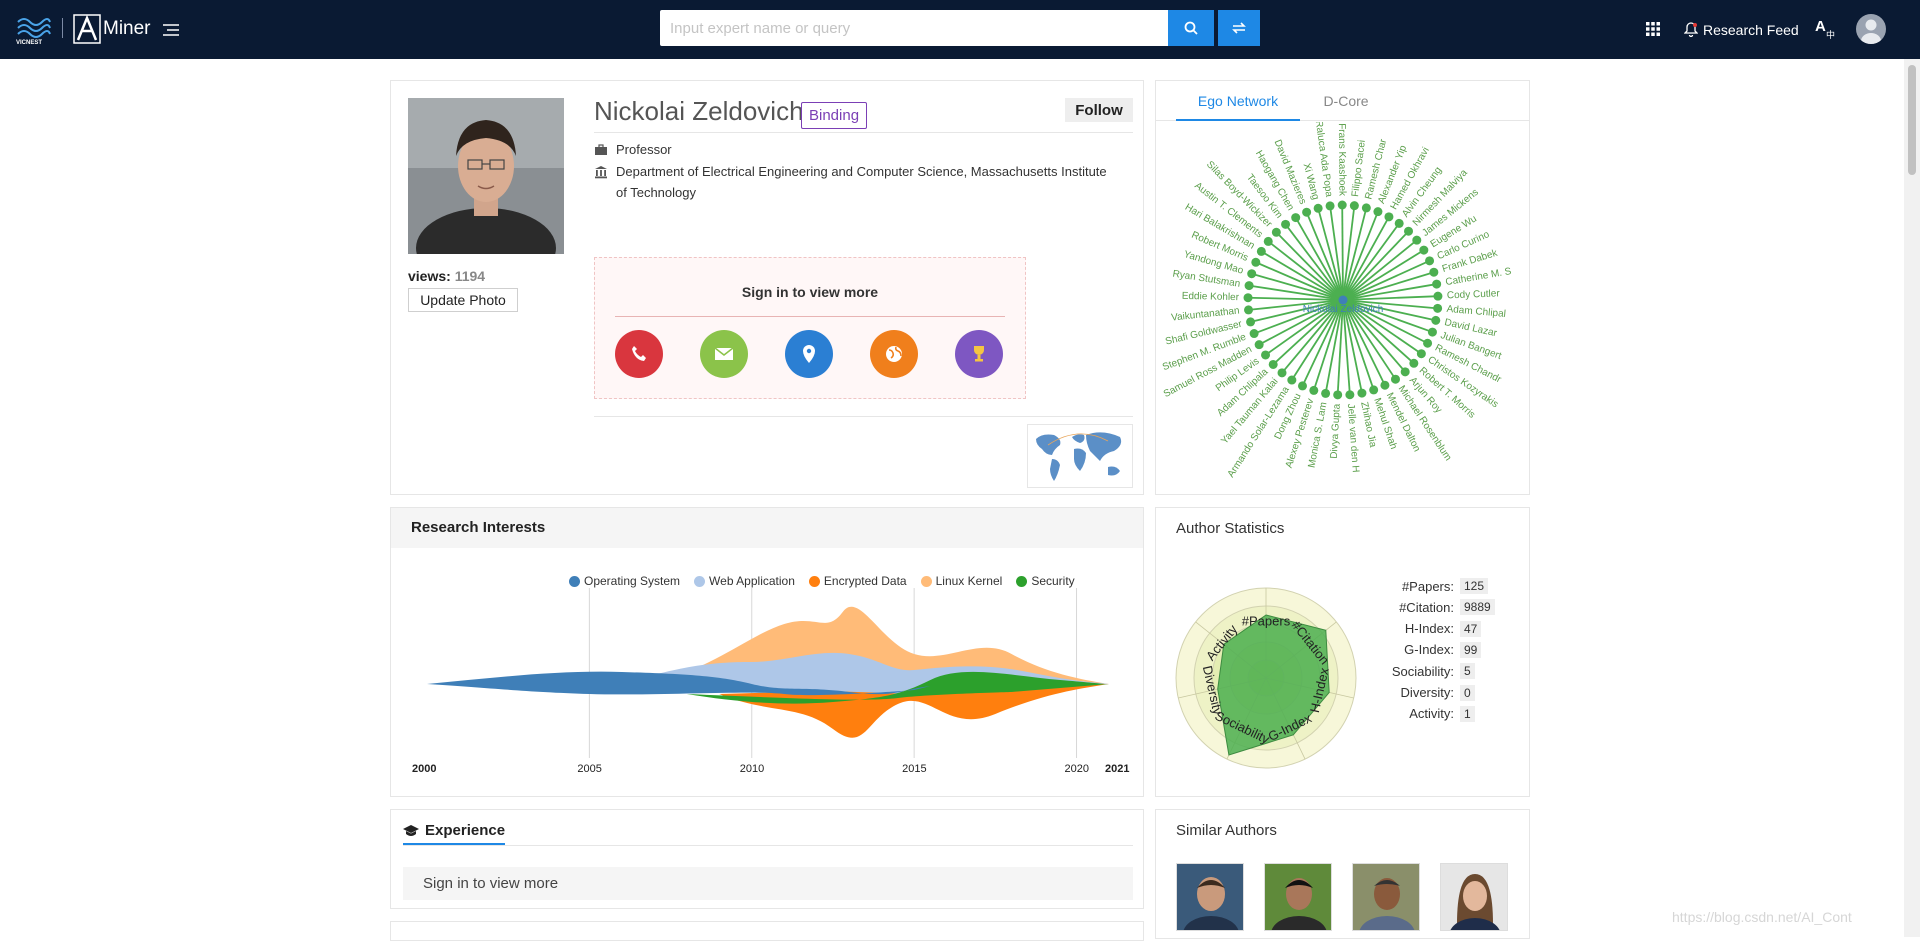 The height and width of the screenshot is (941, 1920). What do you see at coordinates (1476, 312) in the screenshot?
I see `ego-node-label: Adam Chlipal` at bounding box center [1476, 312].